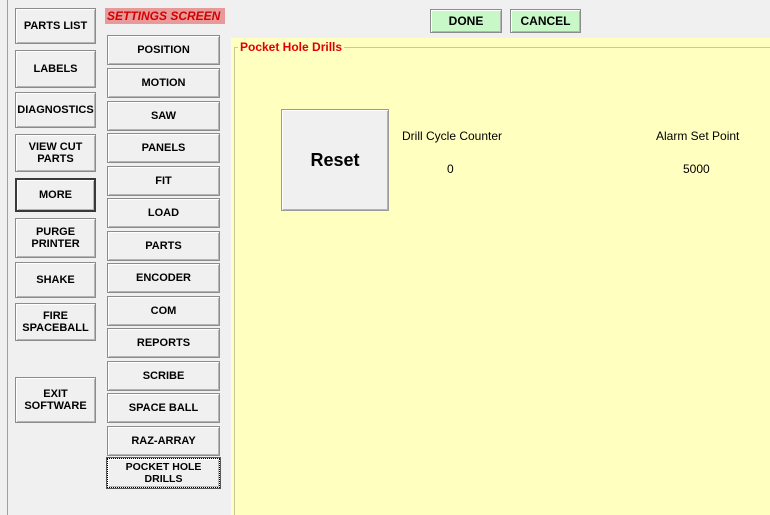 This screenshot has height=515, width=770. I want to click on settings-item-raz-array: RAZ-ARRAY, so click(163, 441).